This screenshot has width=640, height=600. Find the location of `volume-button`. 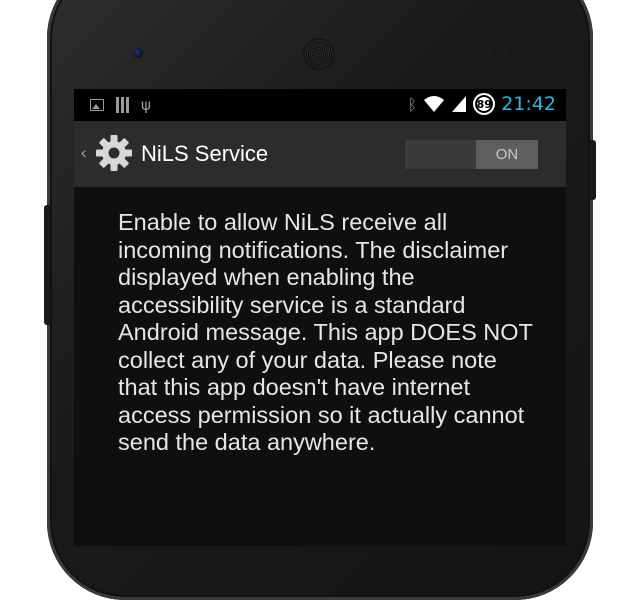

volume-button is located at coordinates (47, 265).